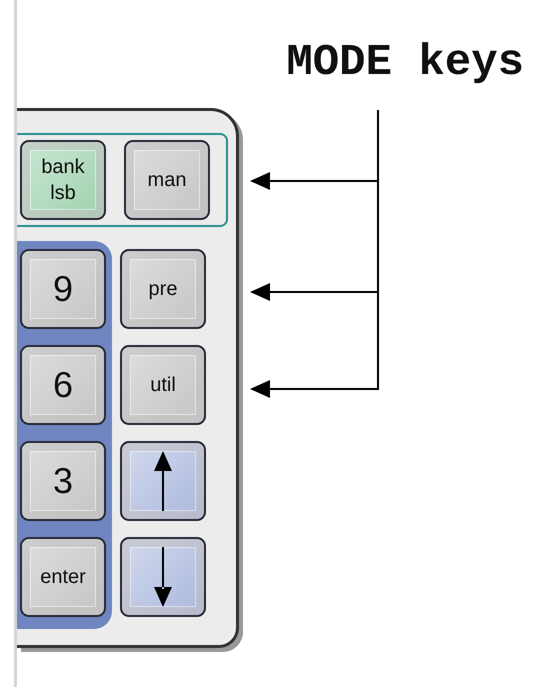  I want to click on key-button: bank lsb, so click(63, 180).